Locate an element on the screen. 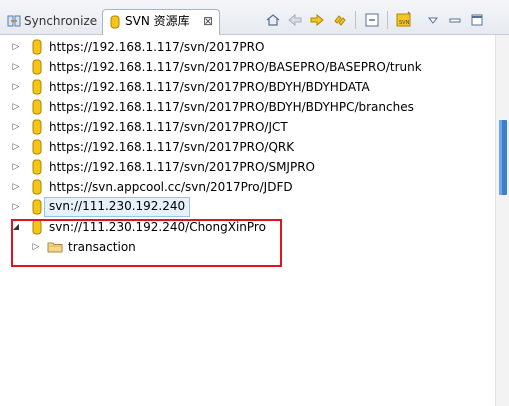 The width and height of the screenshot is (509, 406). view-menu-icon is located at coordinates (433, 20).